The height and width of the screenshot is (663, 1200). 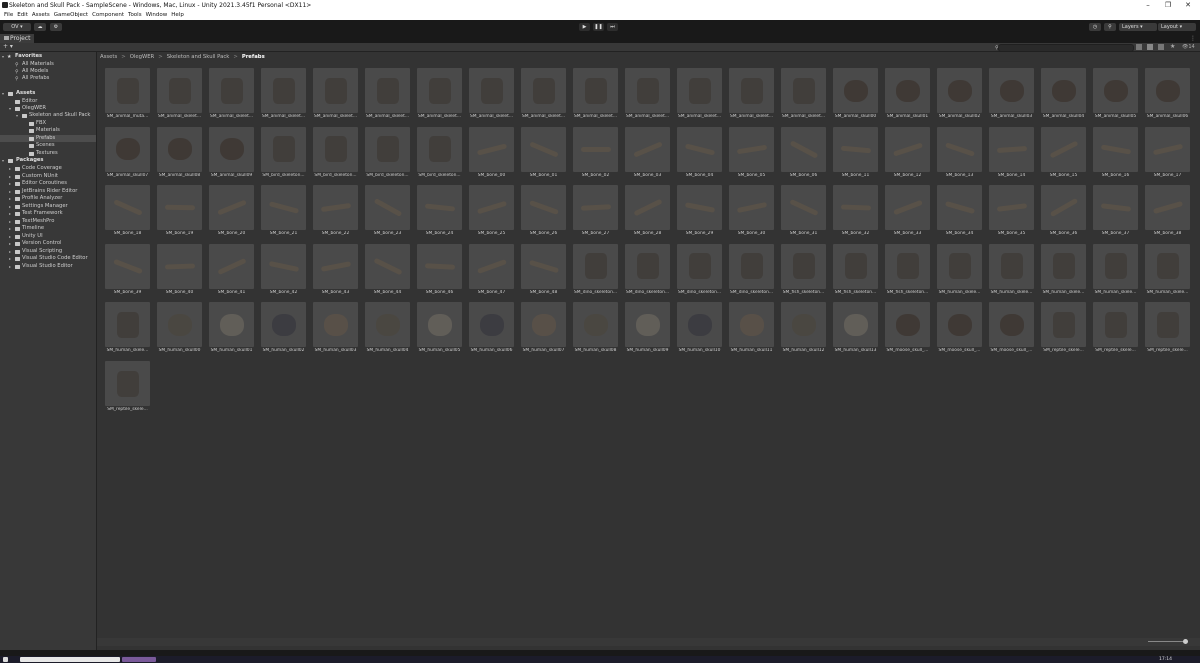 I want to click on tree-item-scenes: Scenes, so click(x=48, y=145).